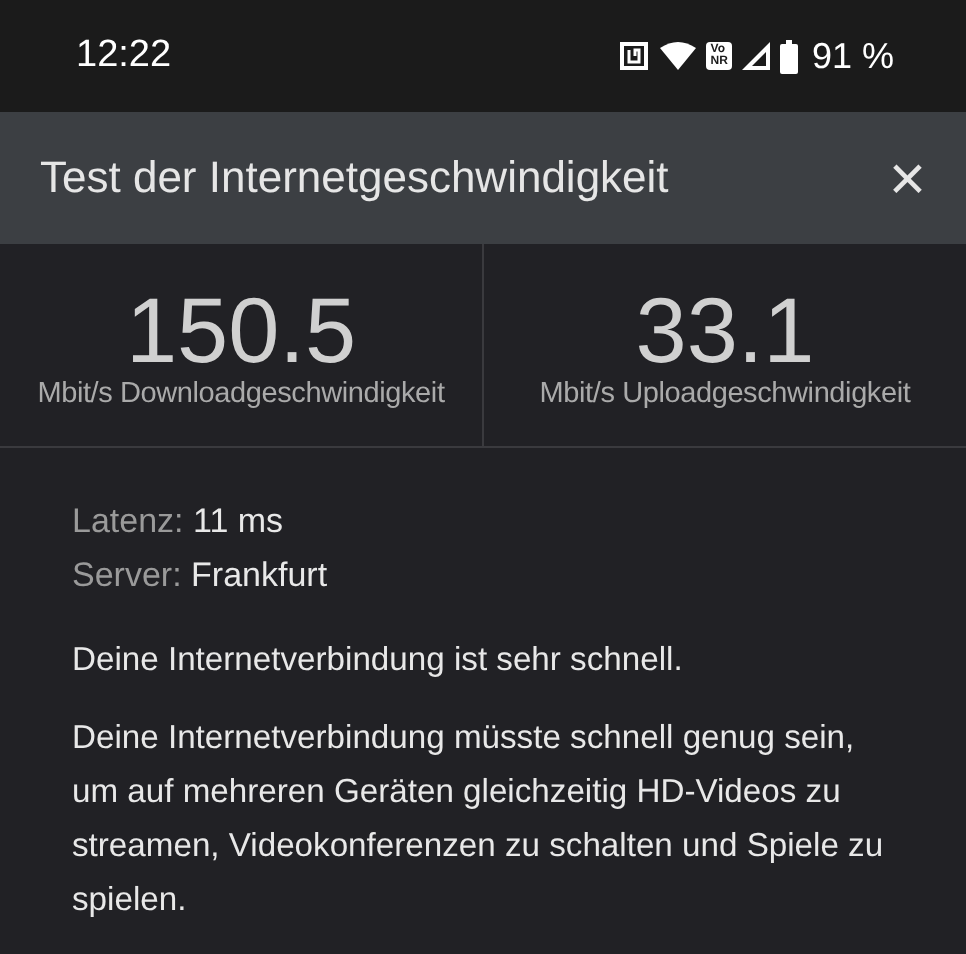 The image size is (966, 954). Describe the element at coordinates (355, 178) in the screenshot. I see `dialog-title: Test der Internetgeschwindigkeit` at that location.